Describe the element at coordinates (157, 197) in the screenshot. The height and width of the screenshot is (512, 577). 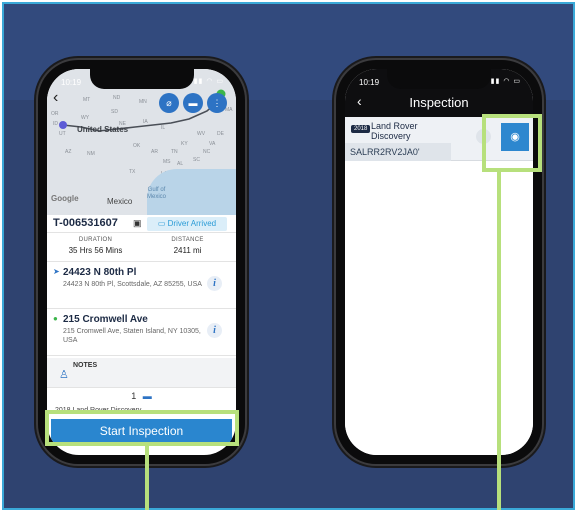
I see `gulf-label-line2: Mexico` at that location.